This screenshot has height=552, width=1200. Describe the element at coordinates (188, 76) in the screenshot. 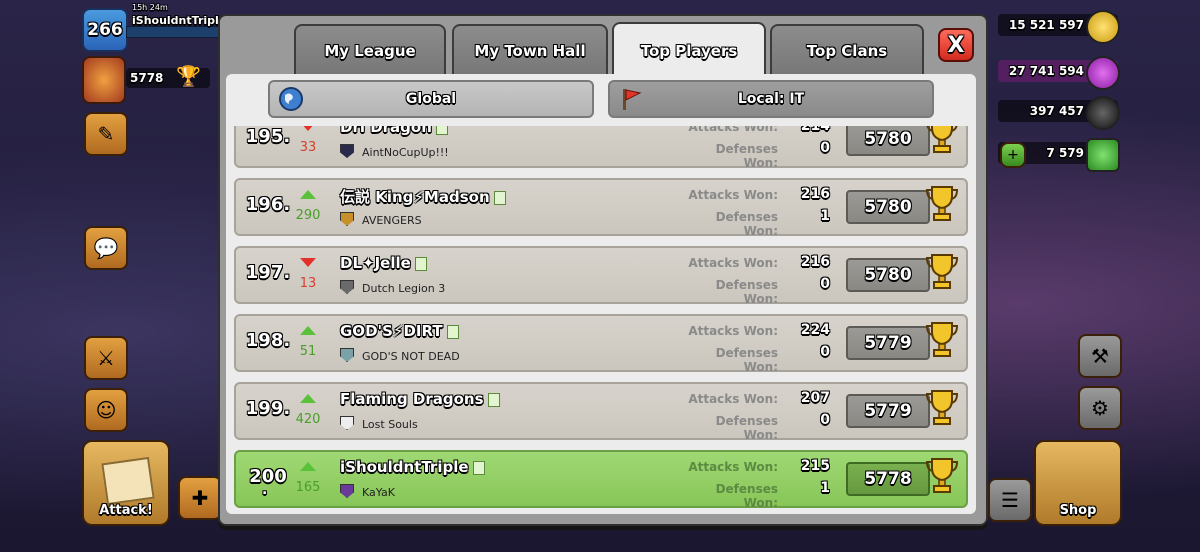

I see `trophy-icon: 🏆` at that location.